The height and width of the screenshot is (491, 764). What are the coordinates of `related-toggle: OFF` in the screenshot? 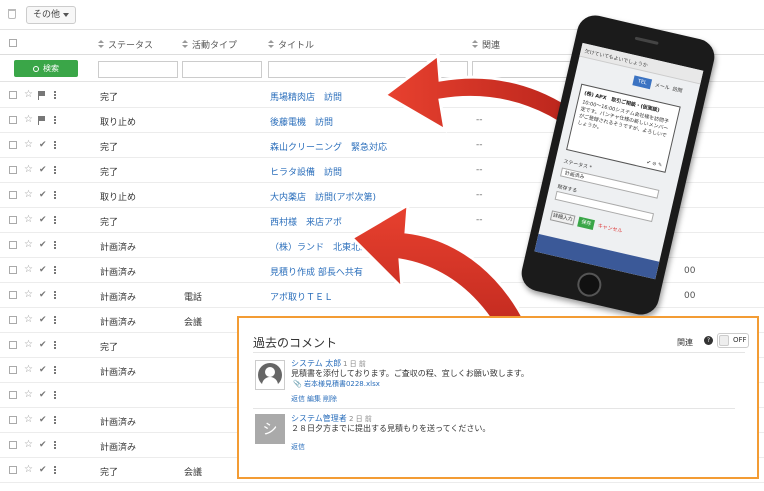 It's located at (733, 340).